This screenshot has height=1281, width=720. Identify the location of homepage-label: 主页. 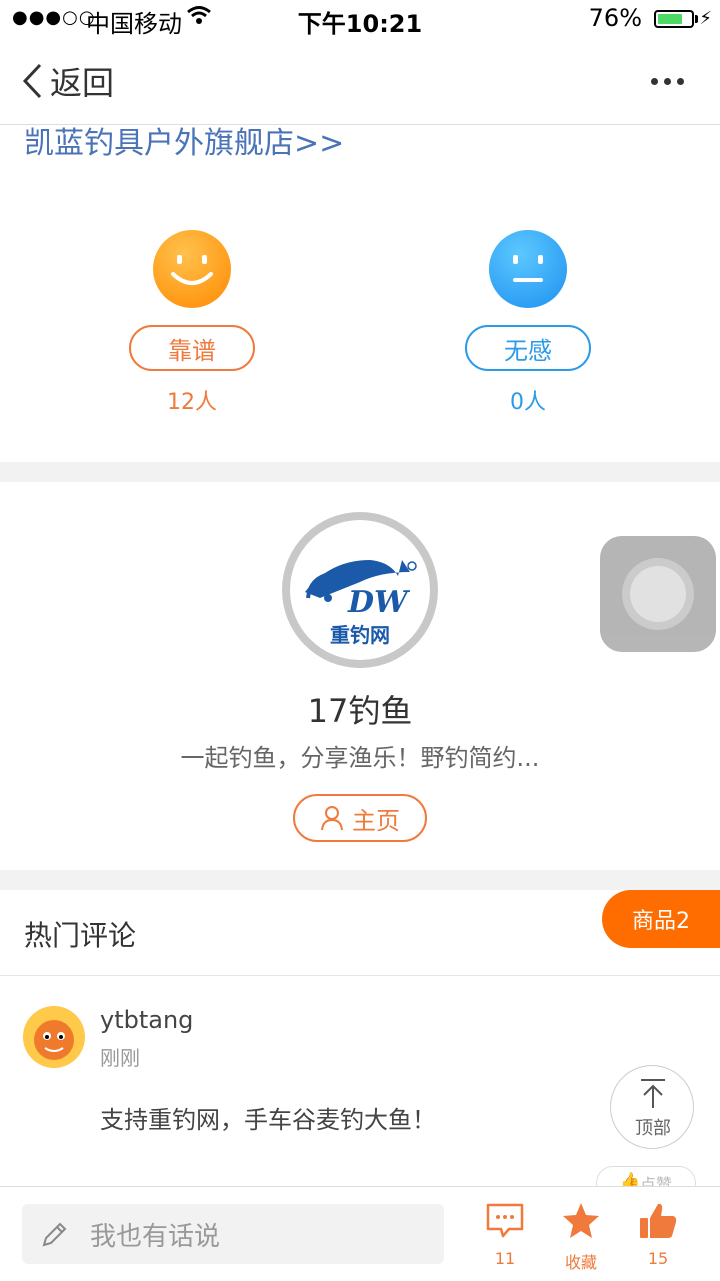
(376, 820).